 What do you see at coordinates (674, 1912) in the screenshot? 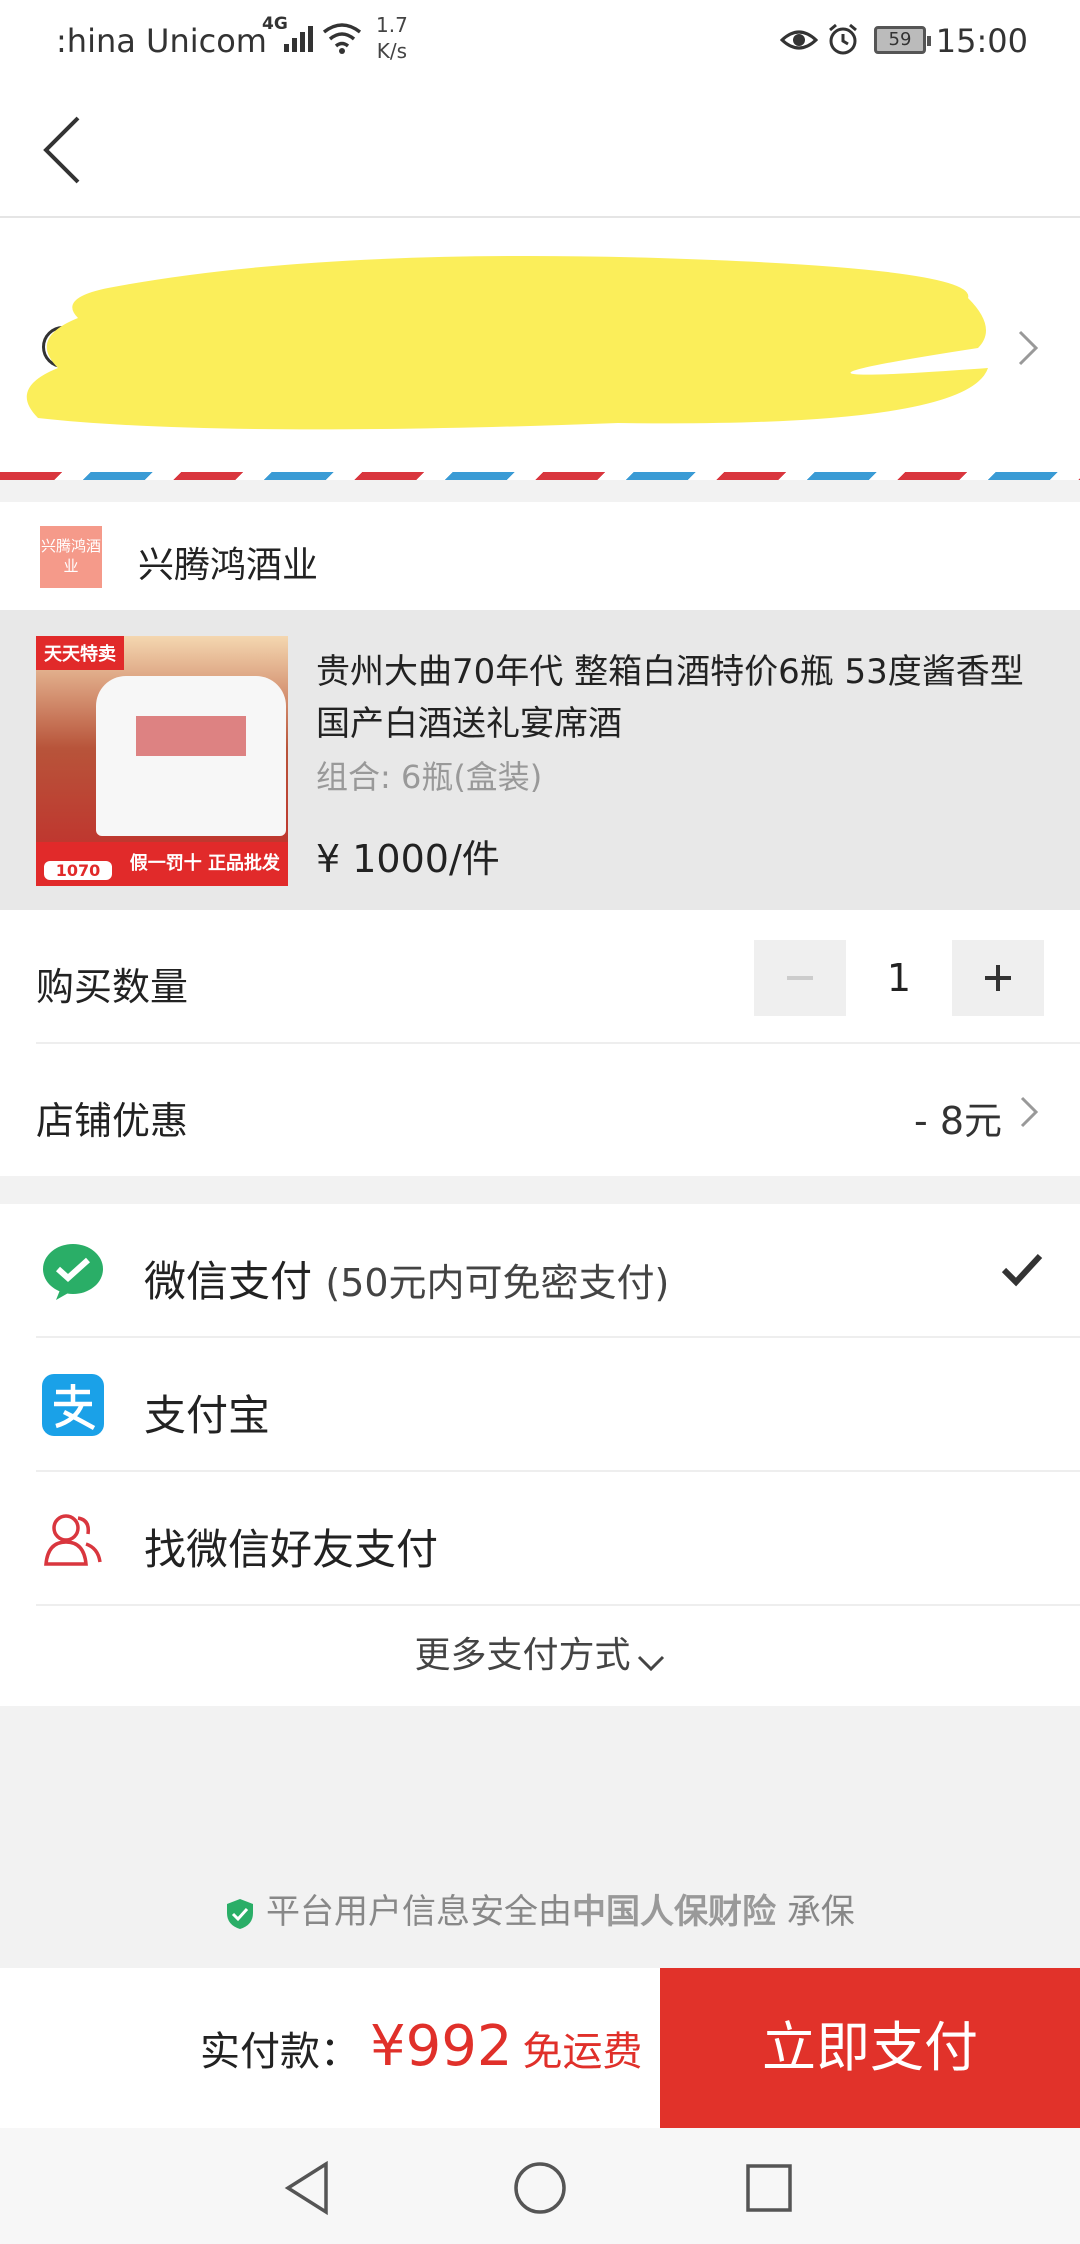
I see `insurance-brand: 中国人保财险` at bounding box center [674, 1912].